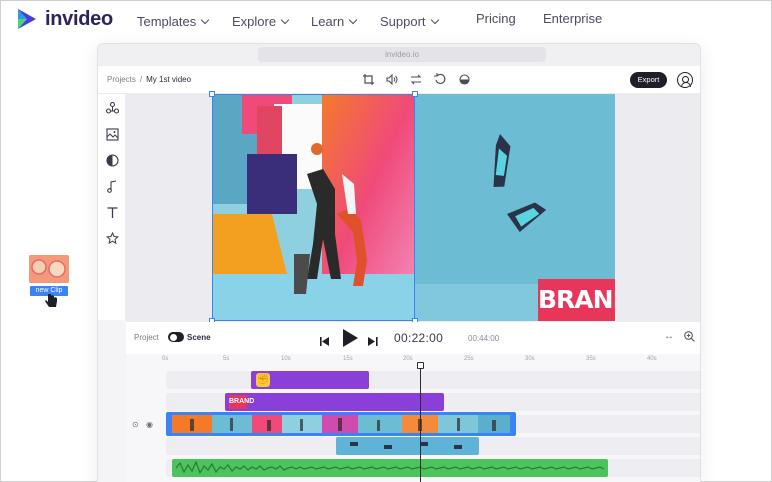 This screenshot has height=482, width=772. I want to click on ruler-tick-label: 15s, so click(348, 359).